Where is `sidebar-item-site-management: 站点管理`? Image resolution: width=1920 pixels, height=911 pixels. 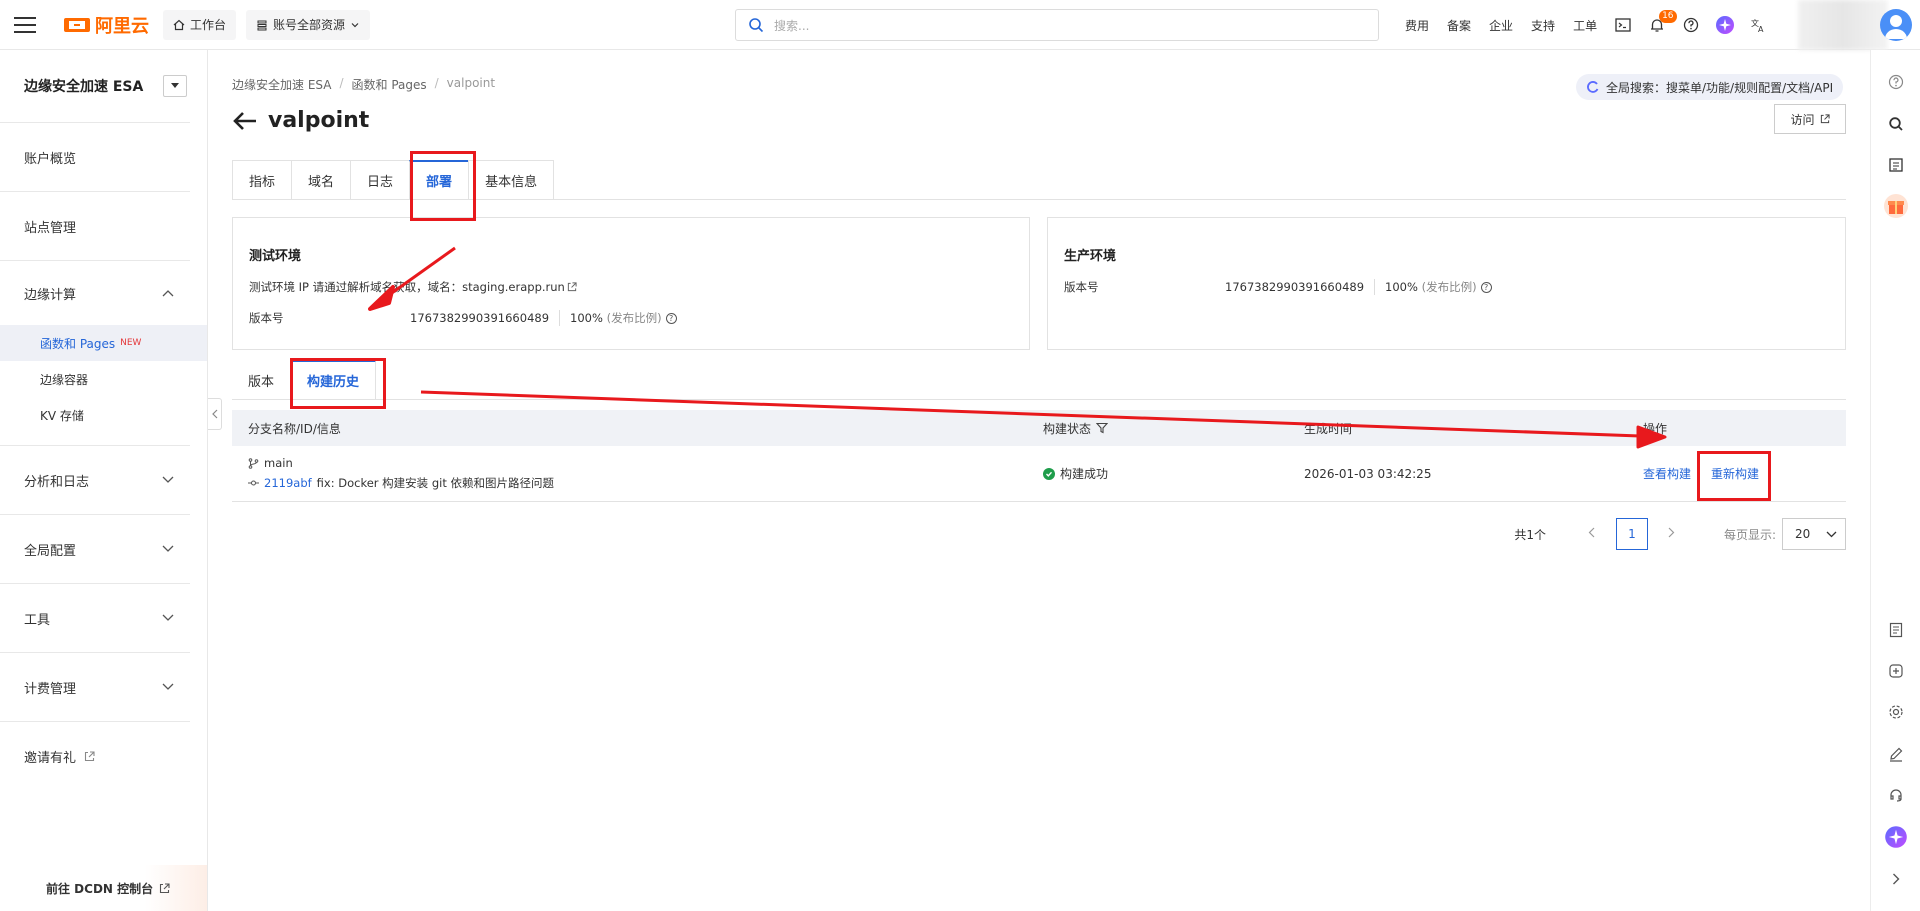
sidebar-item-site-management: 站点管理 is located at coordinates (95, 226).